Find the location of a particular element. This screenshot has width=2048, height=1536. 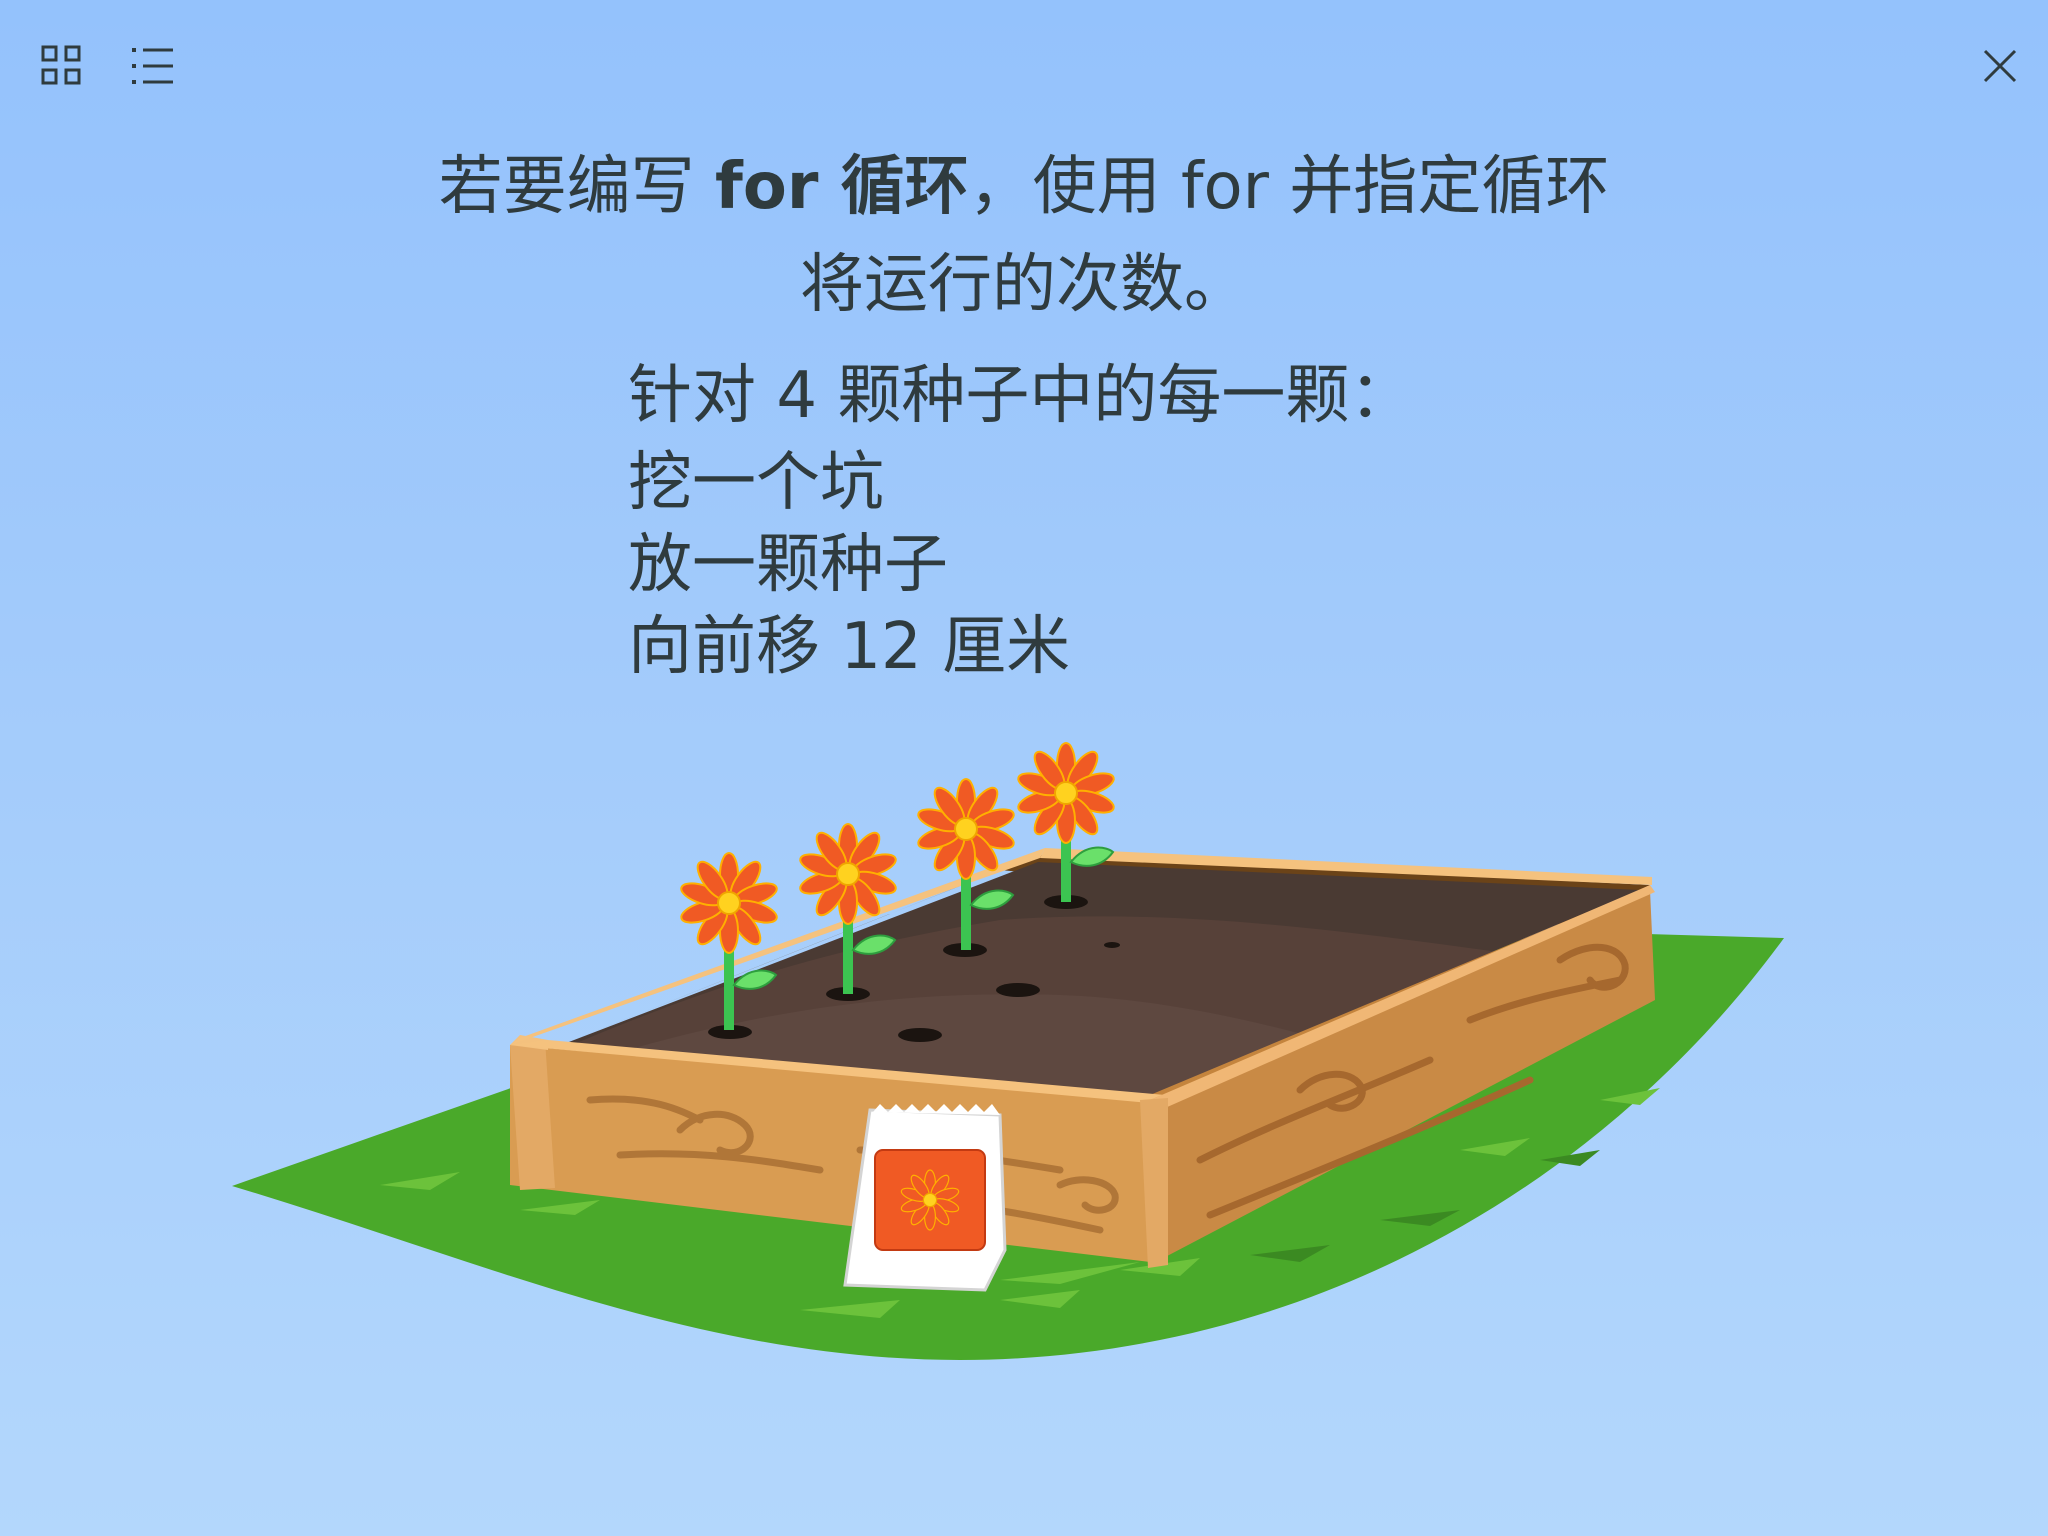

list-view-button is located at coordinates (153, 66).